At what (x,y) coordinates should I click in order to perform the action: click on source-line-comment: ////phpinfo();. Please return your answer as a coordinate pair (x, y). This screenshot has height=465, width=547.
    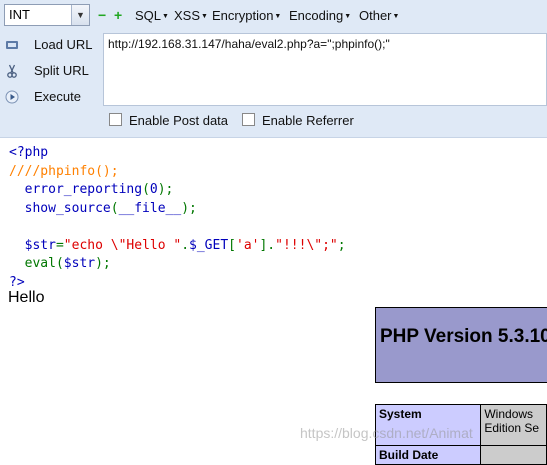
    Looking at the image, I should click on (64, 171).